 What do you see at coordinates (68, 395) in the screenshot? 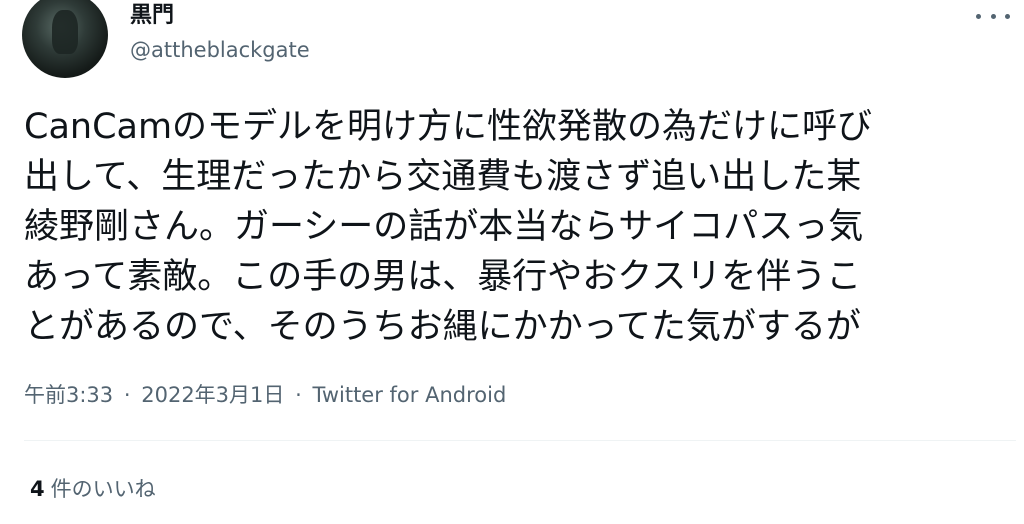
I see `tweet-time: 午前3:33` at bounding box center [68, 395].